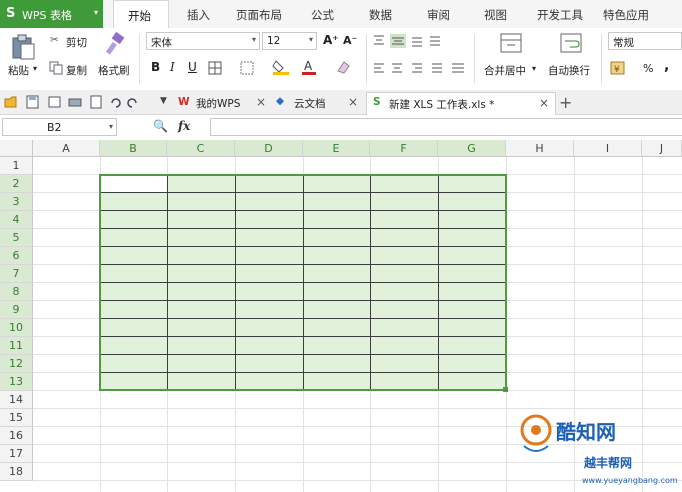 This screenshot has height=492, width=682. What do you see at coordinates (198, 15) in the screenshot?
I see `tab-insert: 插入` at bounding box center [198, 15].